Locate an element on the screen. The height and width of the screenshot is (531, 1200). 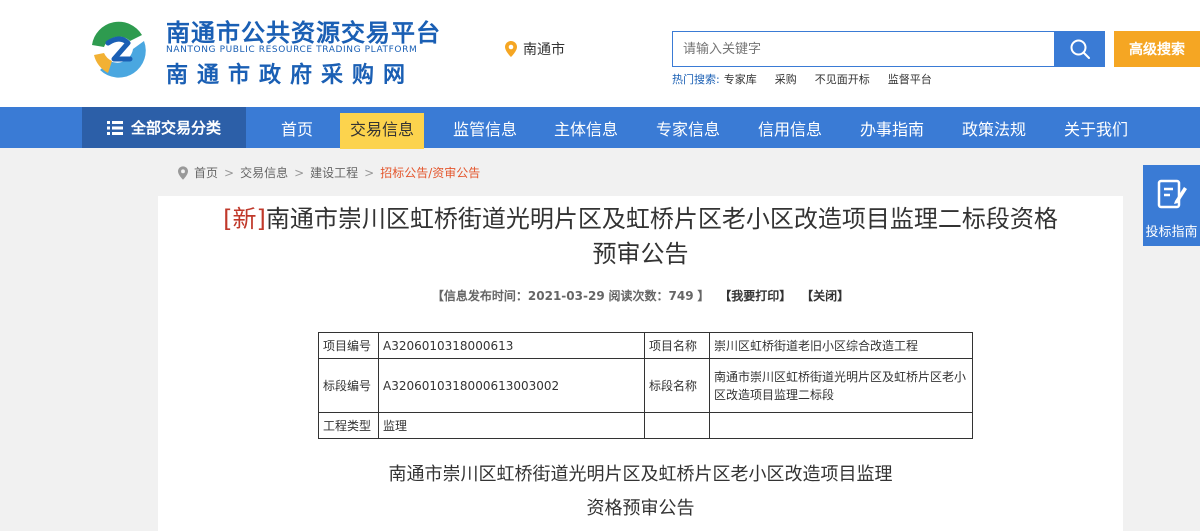
document-heading: 南通市崇川区虹桥街道光明片区及虹桥片区老小区改造项目监理 资格预审公告 is located at coordinates (640, 492).